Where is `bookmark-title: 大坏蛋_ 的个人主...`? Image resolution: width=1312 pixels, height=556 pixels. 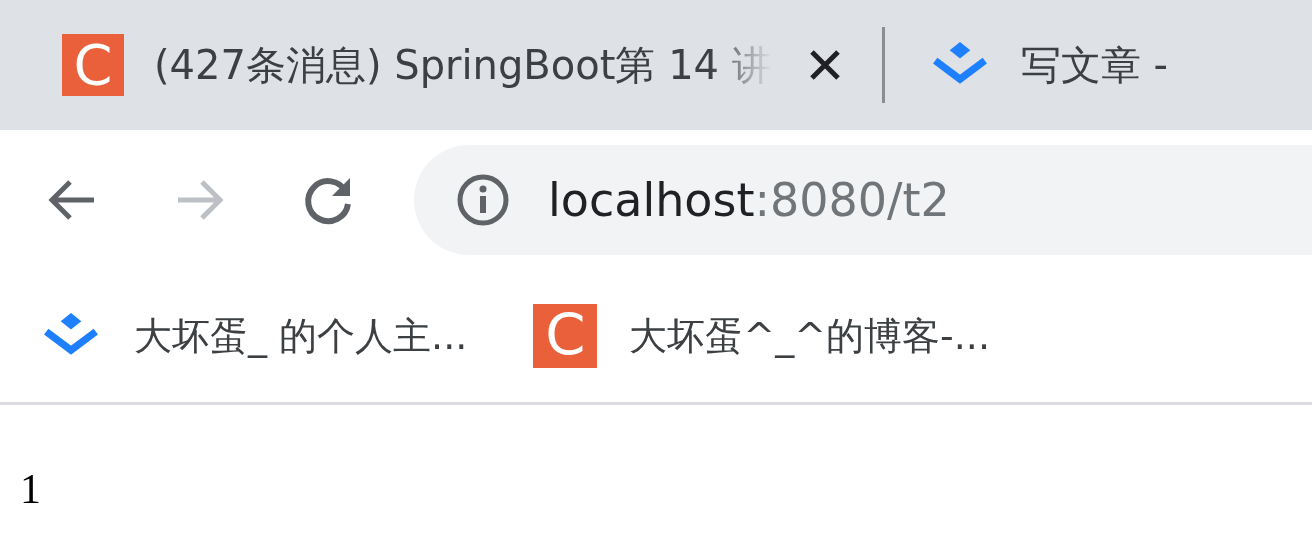 bookmark-title: 大坏蛋_ 的个人主... is located at coordinates (301, 336).